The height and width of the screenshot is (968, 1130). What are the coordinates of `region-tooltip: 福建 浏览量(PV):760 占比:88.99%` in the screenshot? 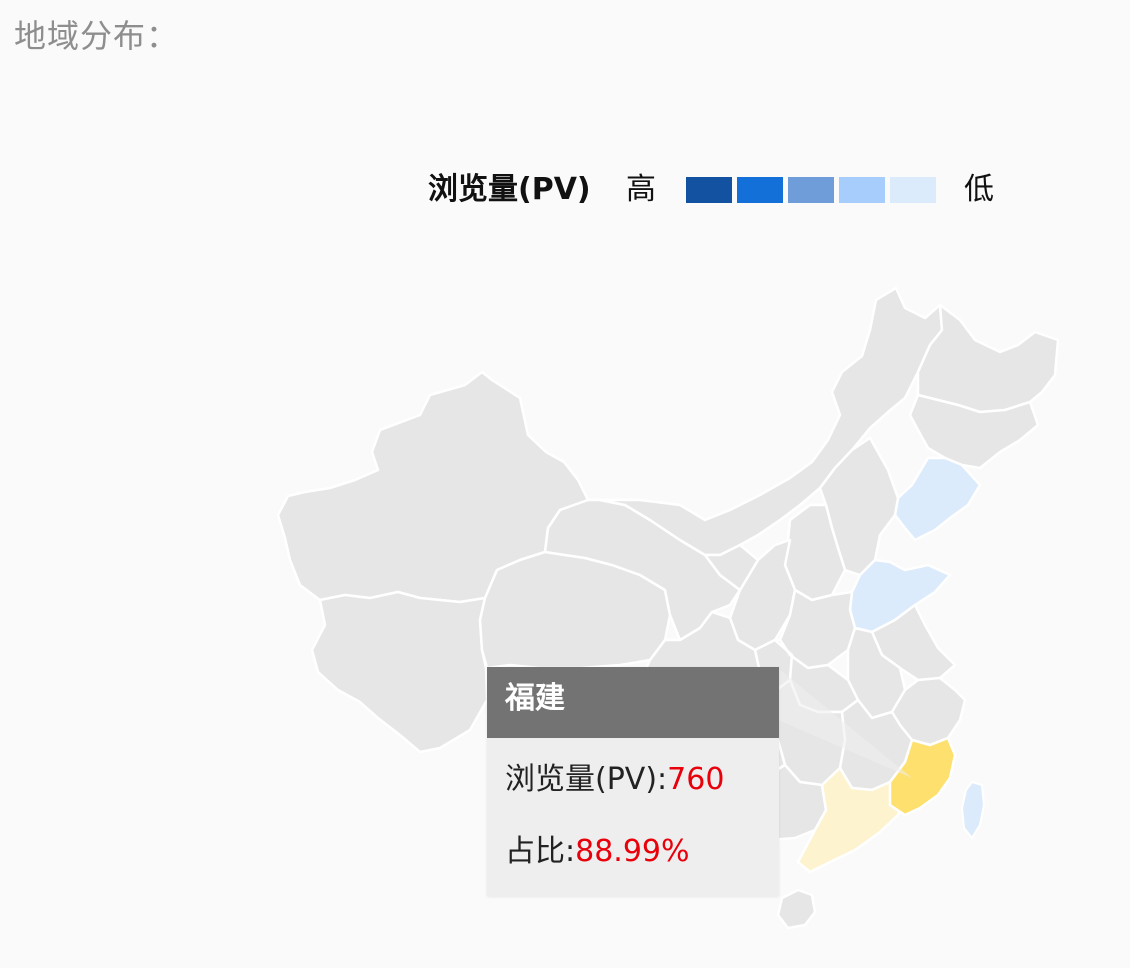 It's located at (633, 781).